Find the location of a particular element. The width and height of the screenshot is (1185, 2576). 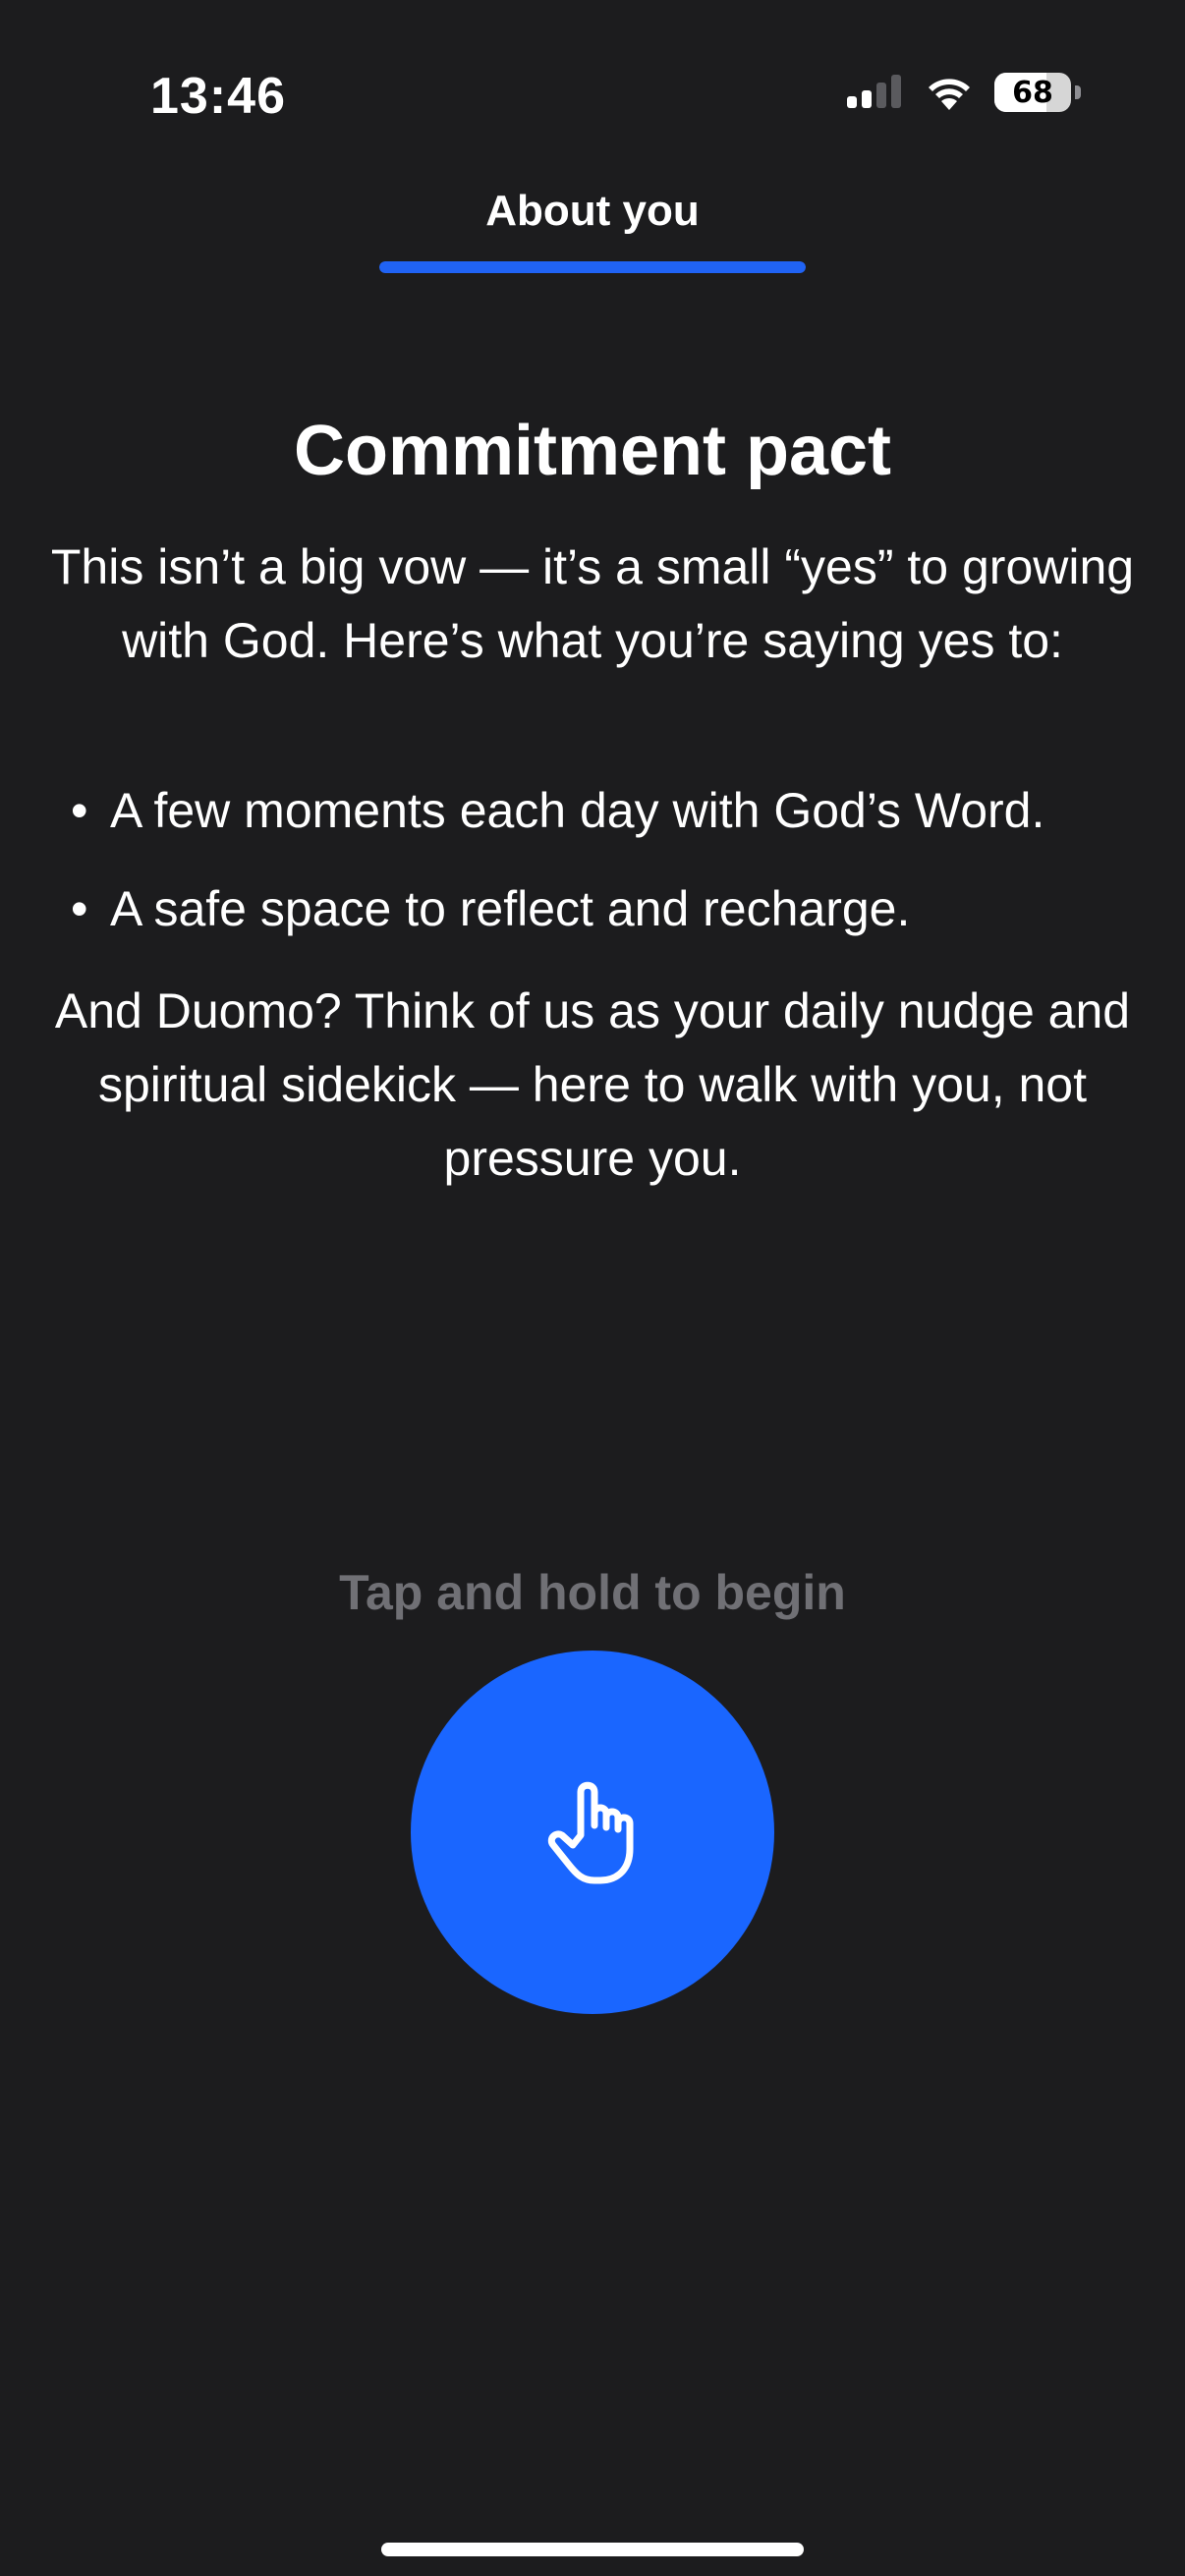

tap-hold-button is located at coordinates (592, 1832).